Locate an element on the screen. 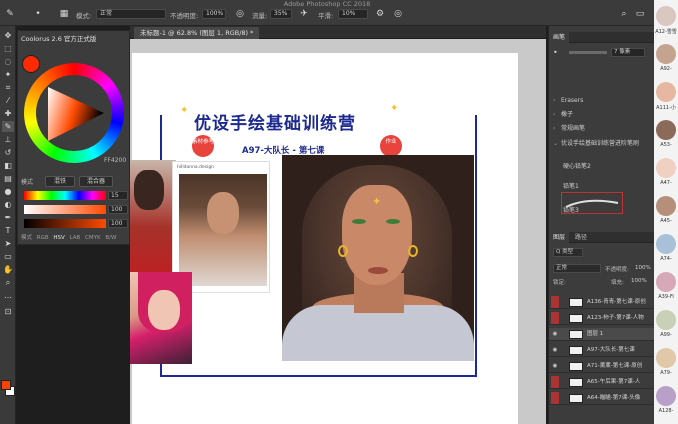 The height and width of the screenshot is (424, 678). brush-group-2: › 橡子 is located at coordinates (603, 115).